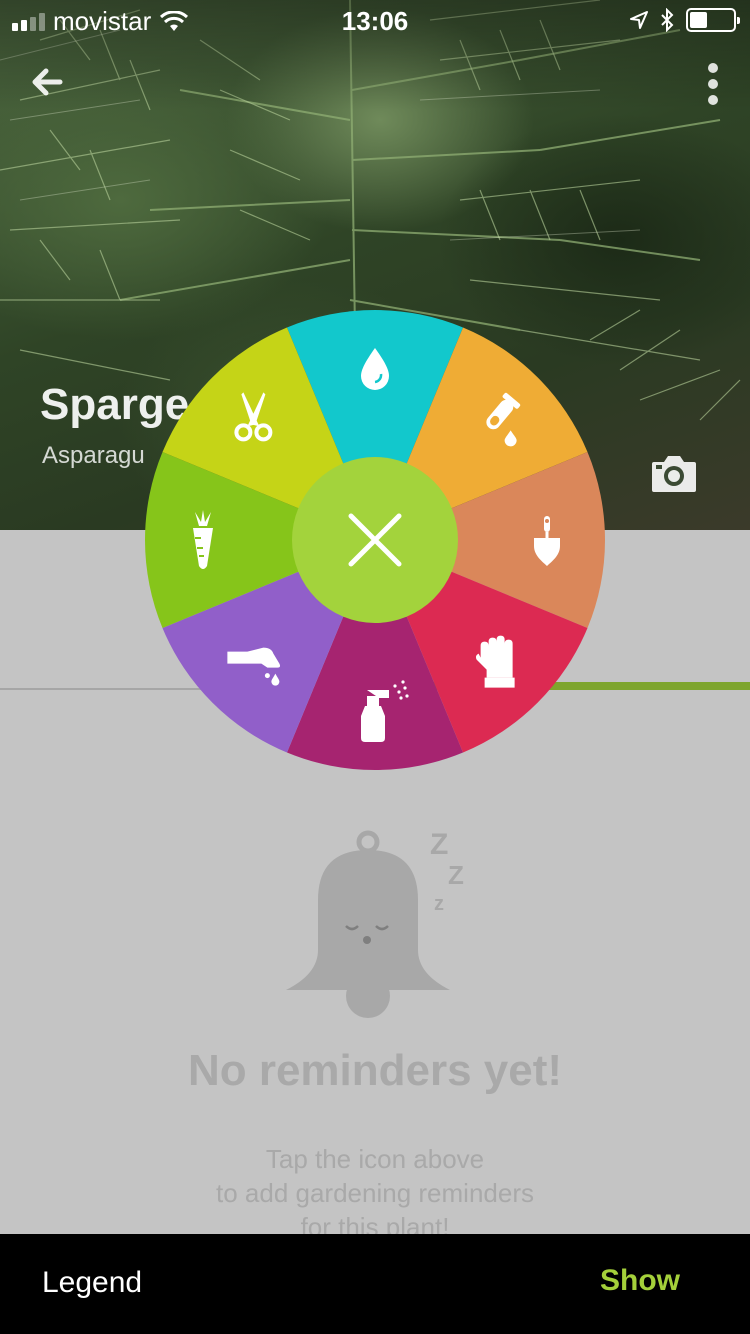 The height and width of the screenshot is (1334, 750). I want to click on sleeping-bell-icon: Z Z z, so click(375, 923).